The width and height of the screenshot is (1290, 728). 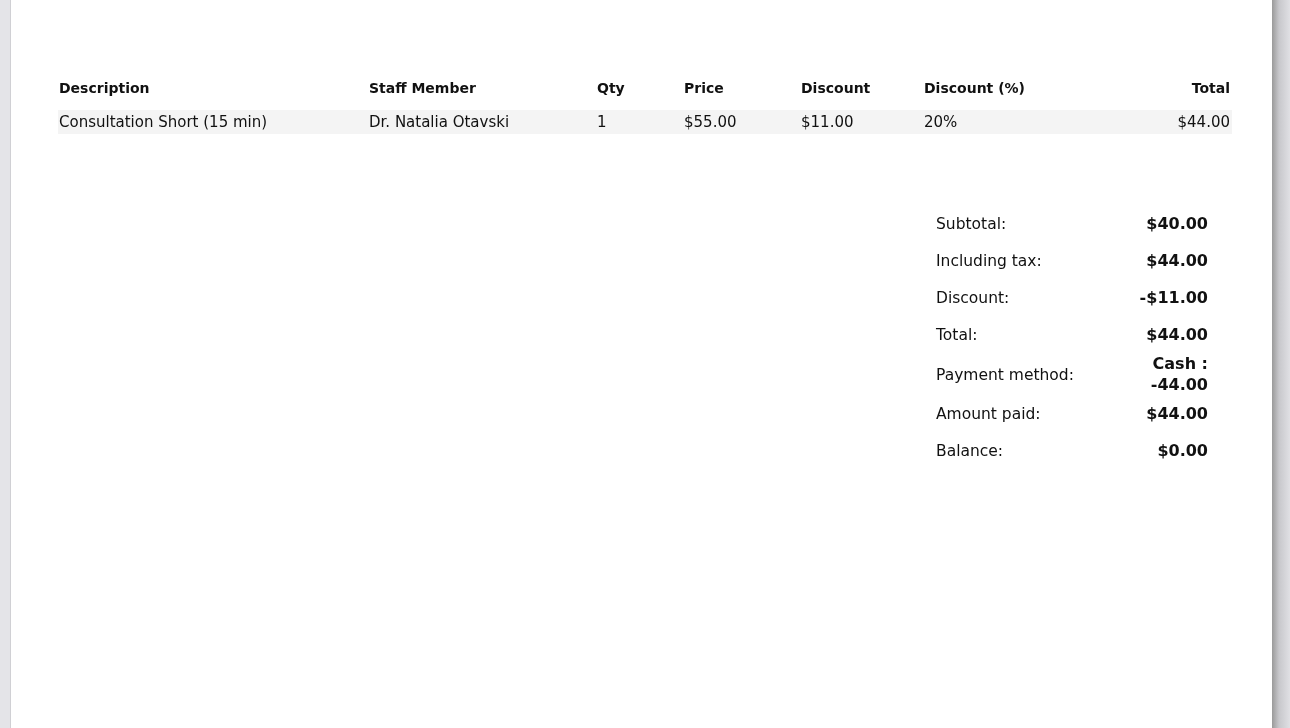 What do you see at coordinates (1182, 450) in the screenshot?
I see `summary-value: $0.00` at bounding box center [1182, 450].